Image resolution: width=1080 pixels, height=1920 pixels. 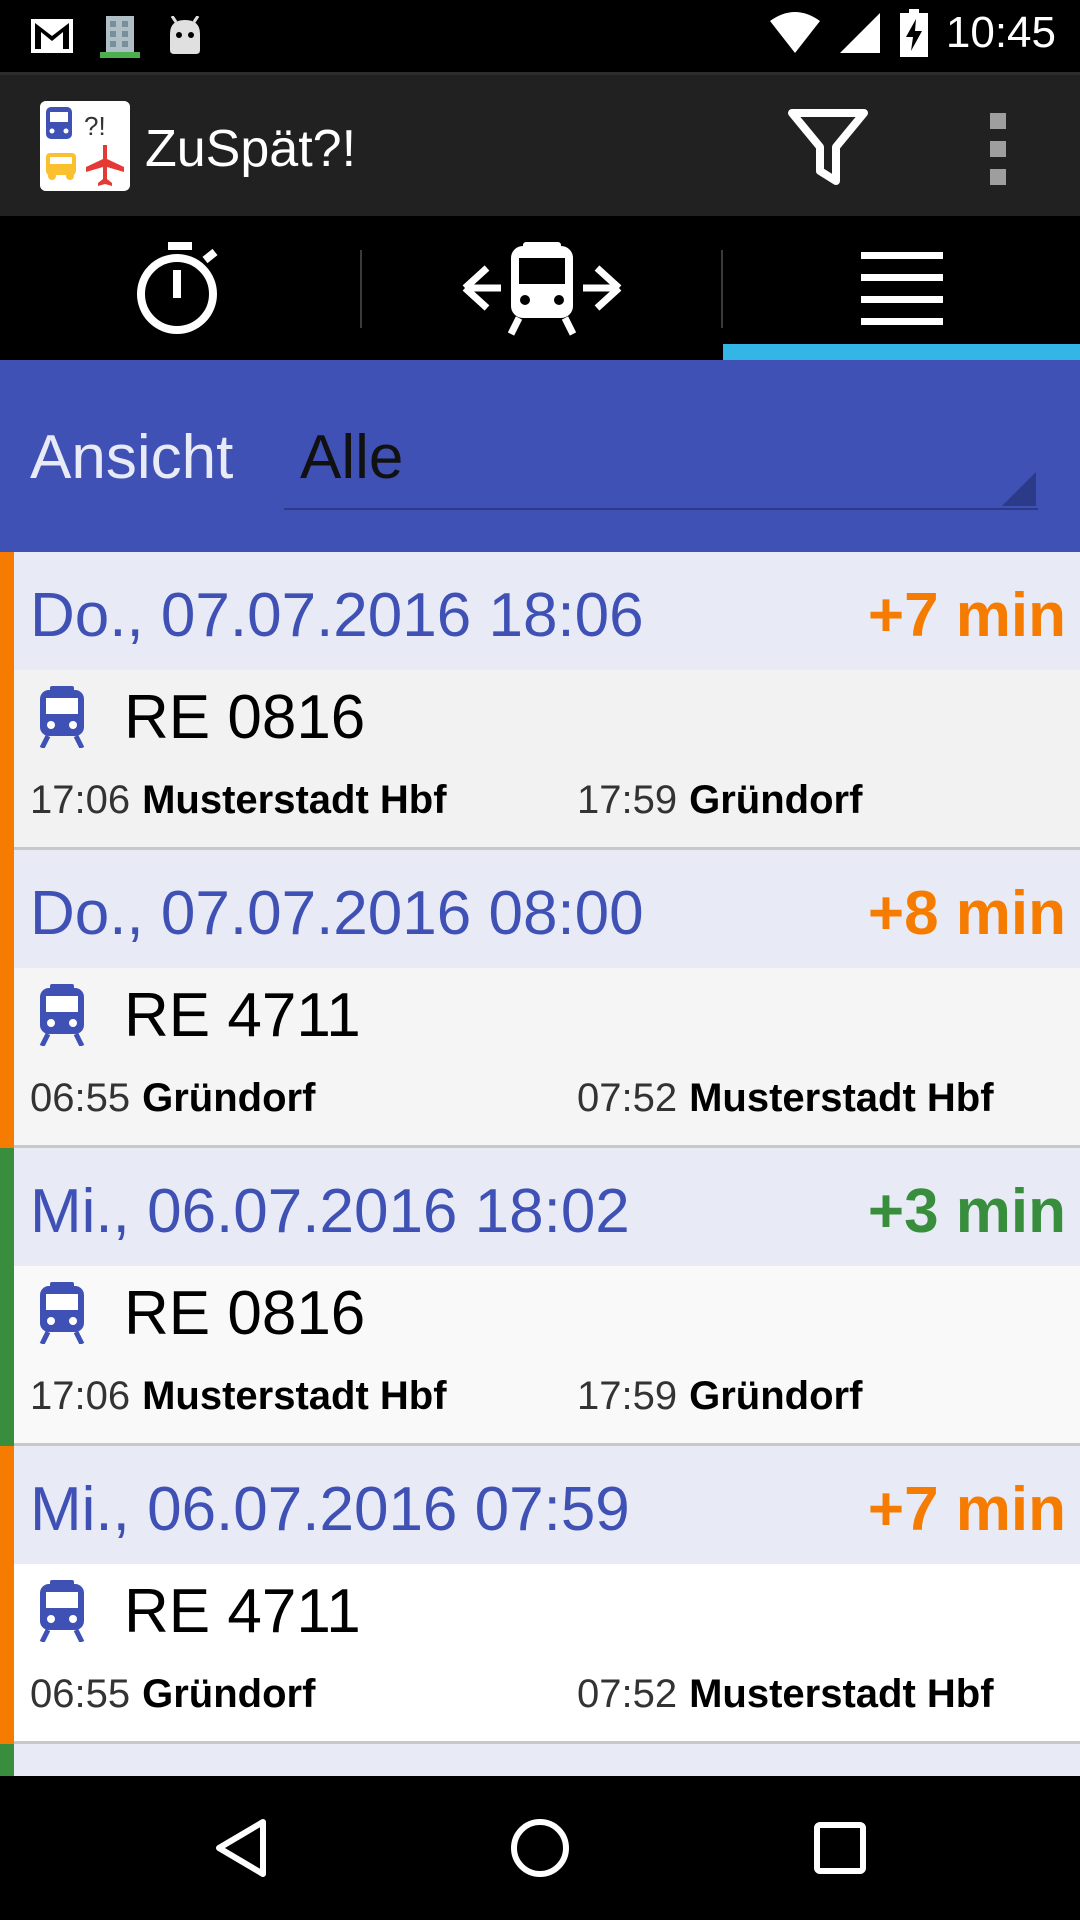 What do you see at coordinates (1000, 32) in the screenshot?
I see `clock-time: 10:45` at bounding box center [1000, 32].